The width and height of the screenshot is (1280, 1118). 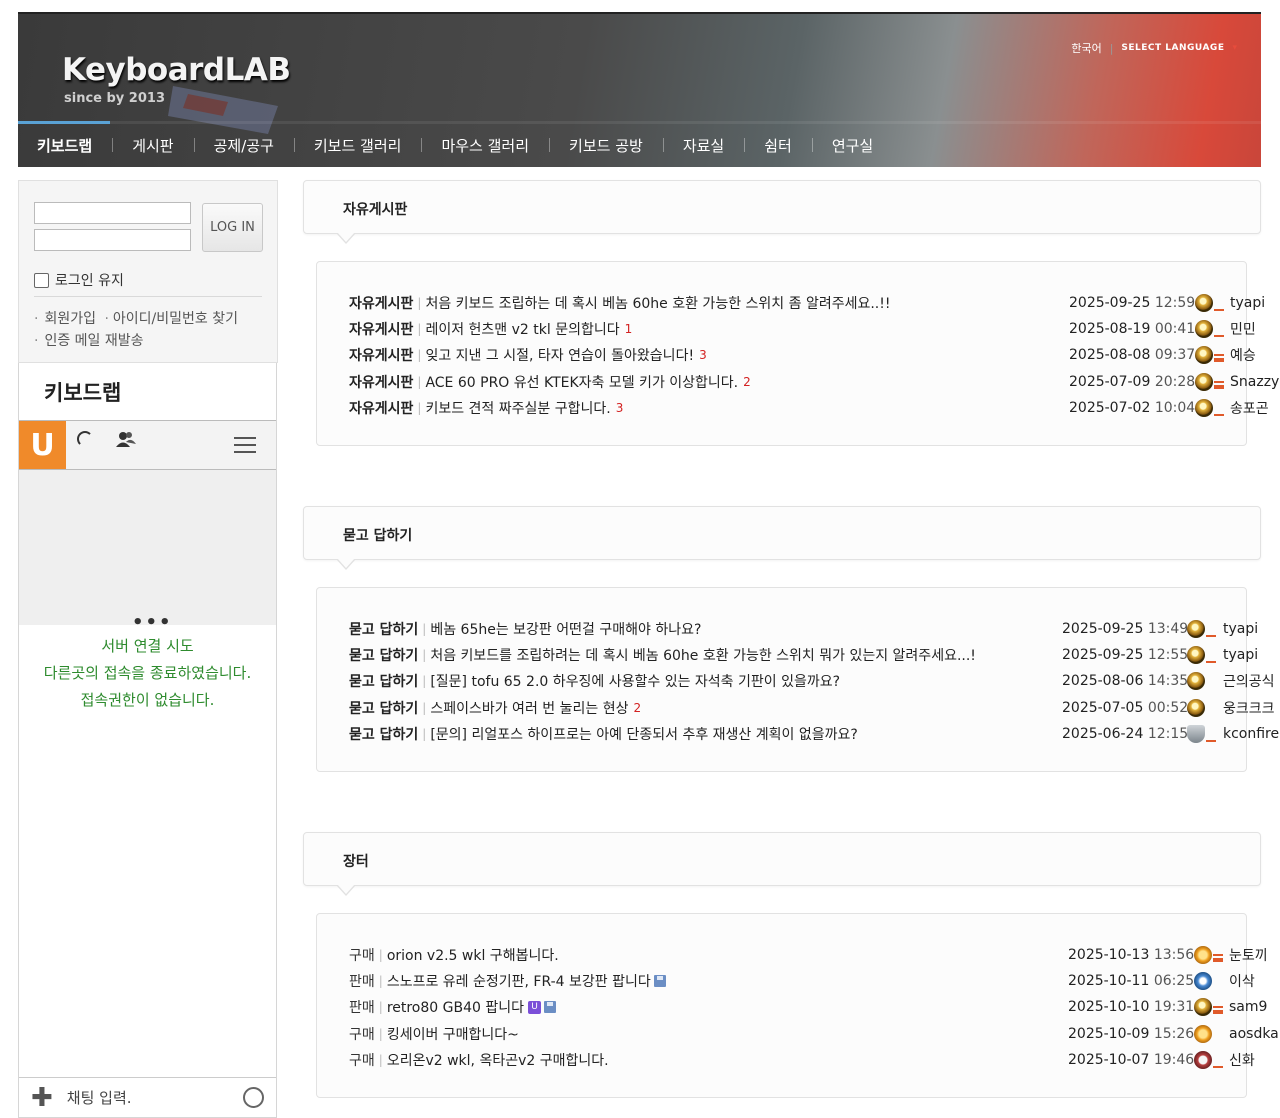 I want to click on post-author: aosdka, so click(x=1254, y=1034).